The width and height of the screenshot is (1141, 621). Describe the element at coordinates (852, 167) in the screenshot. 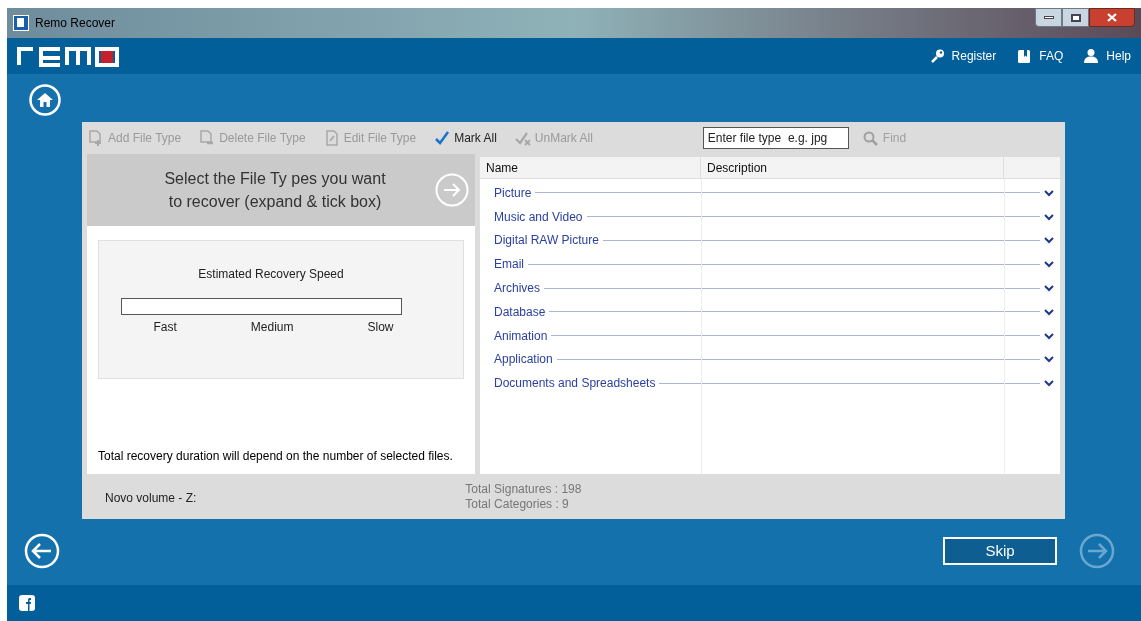

I see `column-header: Description` at that location.